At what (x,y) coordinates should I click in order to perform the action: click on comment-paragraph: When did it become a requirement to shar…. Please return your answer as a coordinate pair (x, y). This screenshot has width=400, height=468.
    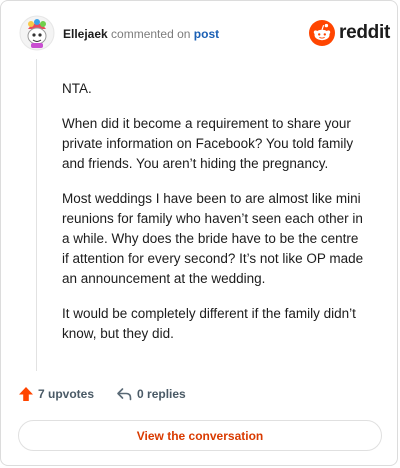
    Looking at the image, I should click on (208, 143).